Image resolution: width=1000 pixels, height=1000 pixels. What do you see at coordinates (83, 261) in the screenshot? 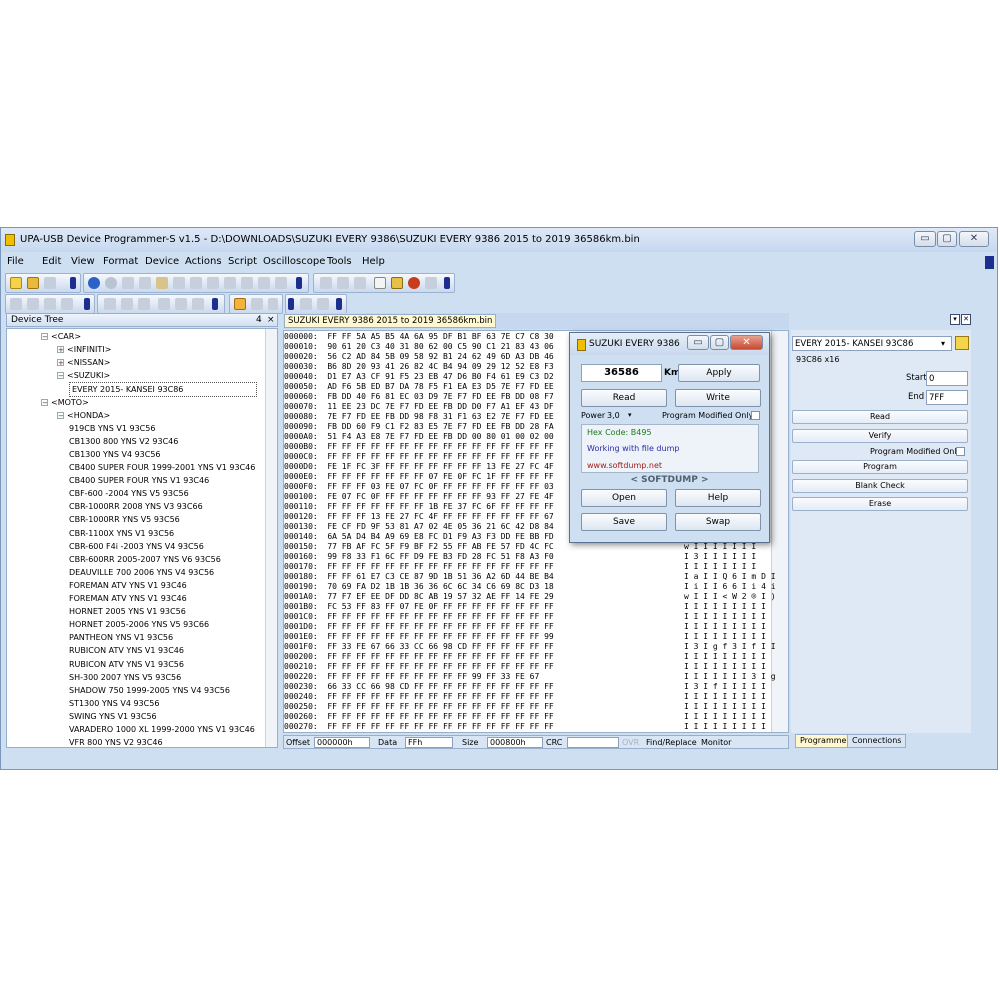
I see `menu-view: View` at bounding box center [83, 261].